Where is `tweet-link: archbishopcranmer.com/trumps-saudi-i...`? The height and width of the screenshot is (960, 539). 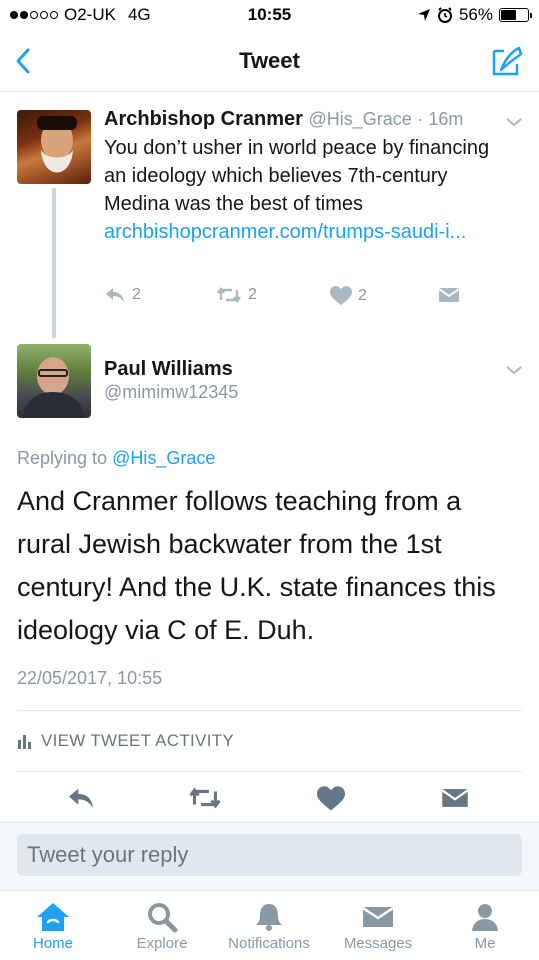 tweet-link: archbishopcranmer.com/trumps-saudi-i... is located at coordinates (285, 232).